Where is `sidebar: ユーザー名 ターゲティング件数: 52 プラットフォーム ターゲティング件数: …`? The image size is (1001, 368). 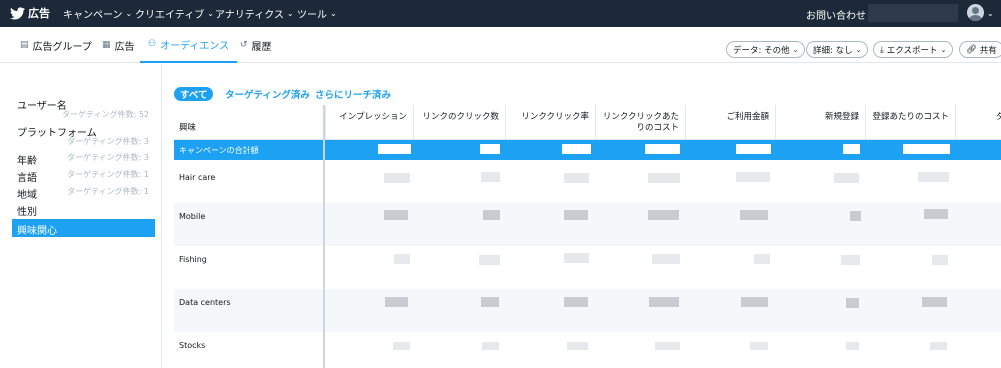 sidebar: ユーザー名 ターゲティング件数: 52 プラットフォーム ターゲティング件数: … is located at coordinates (81, 216).